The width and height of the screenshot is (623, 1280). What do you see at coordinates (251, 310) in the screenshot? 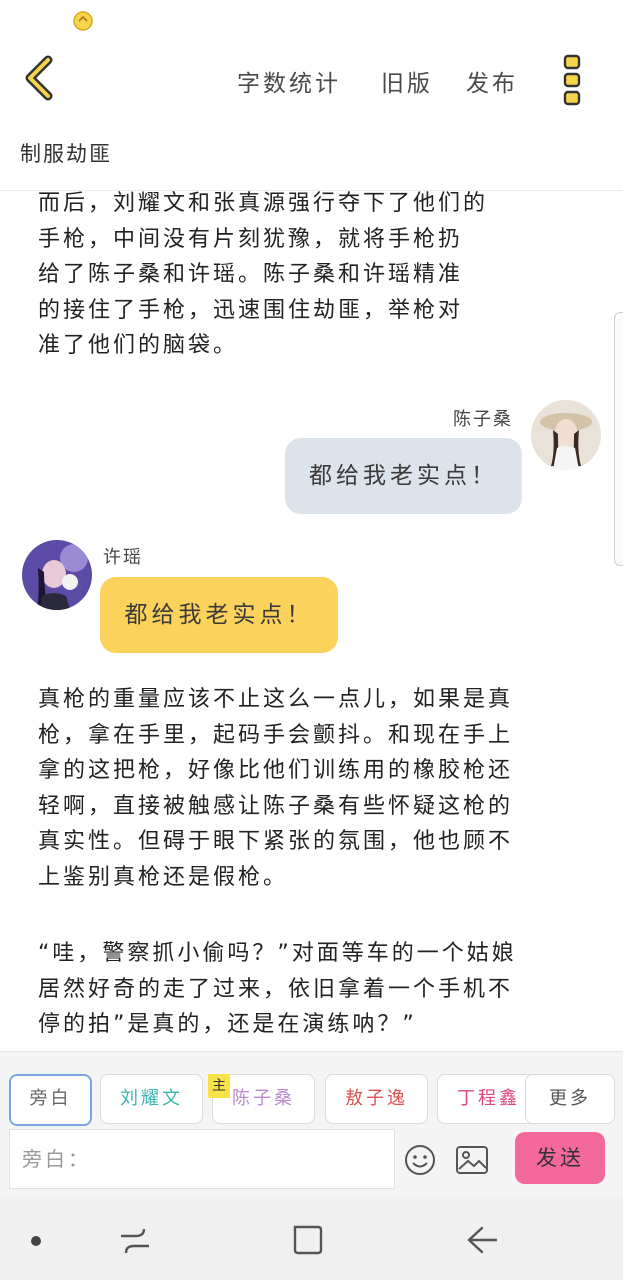
I see `narration-line: 的接住了手枪，迅速围住劫匪，举枪对` at bounding box center [251, 310].